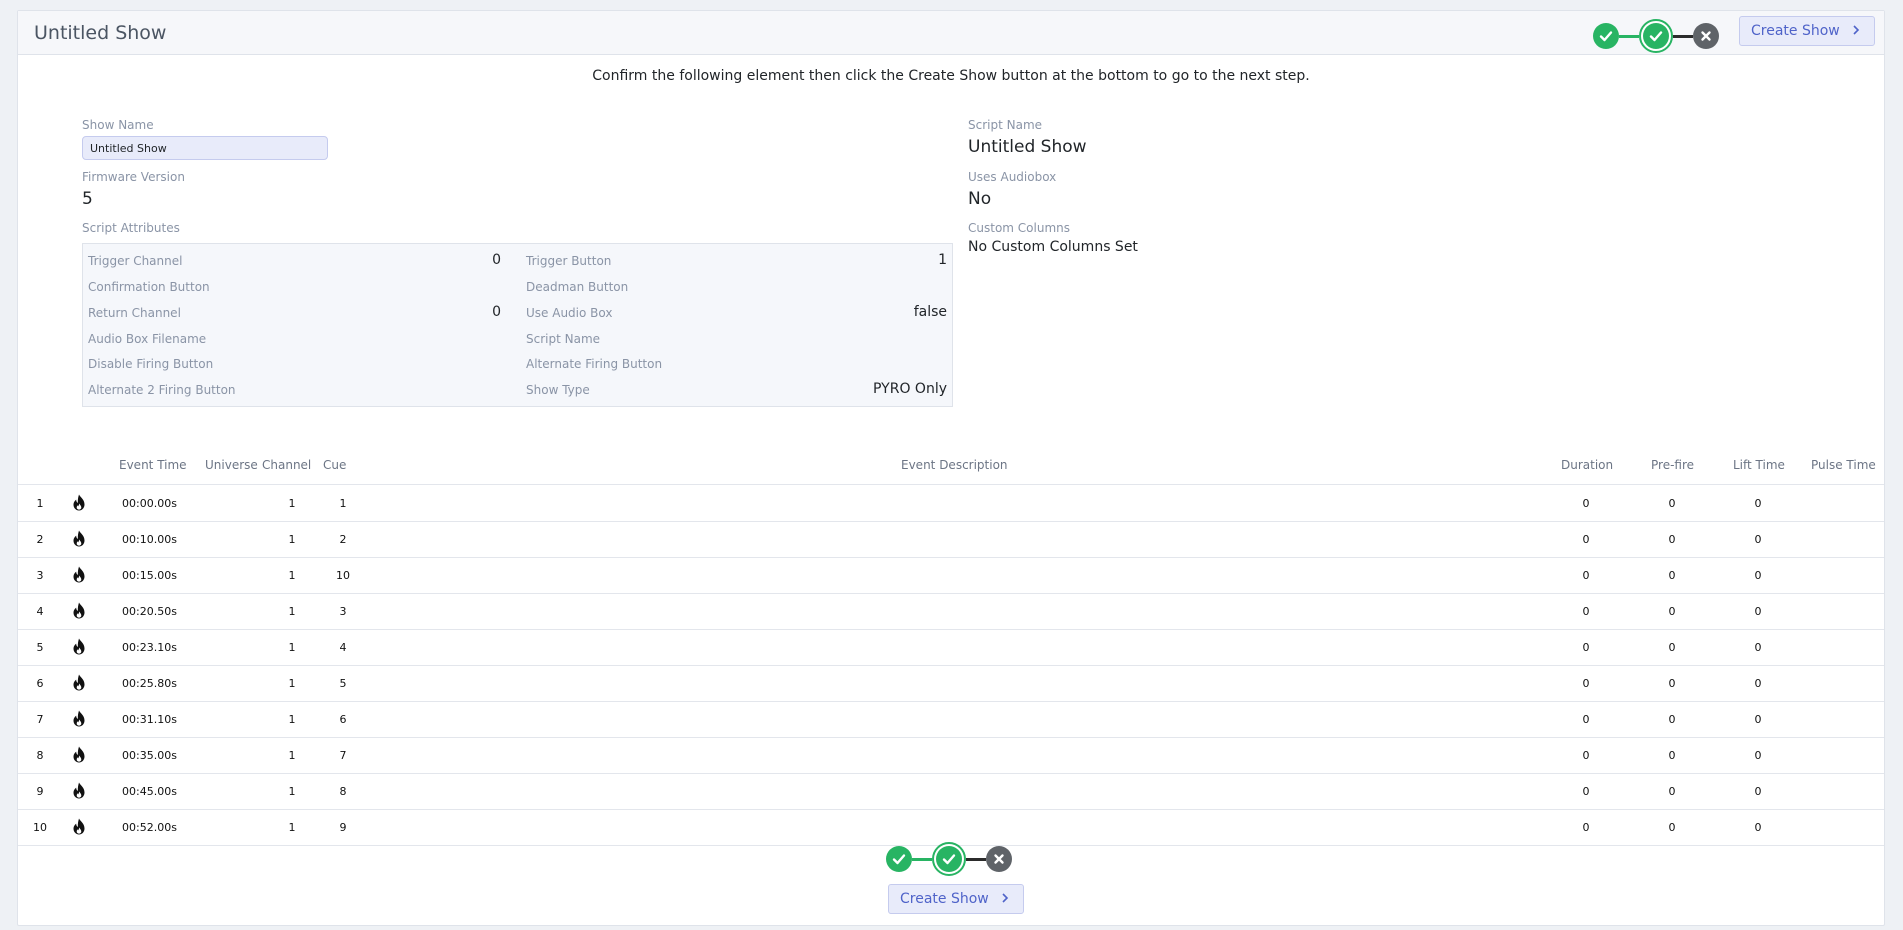 This screenshot has height=930, width=1903. Describe the element at coordinates (40, 755) in the screenshot. I see `row-number: 8` at that location.